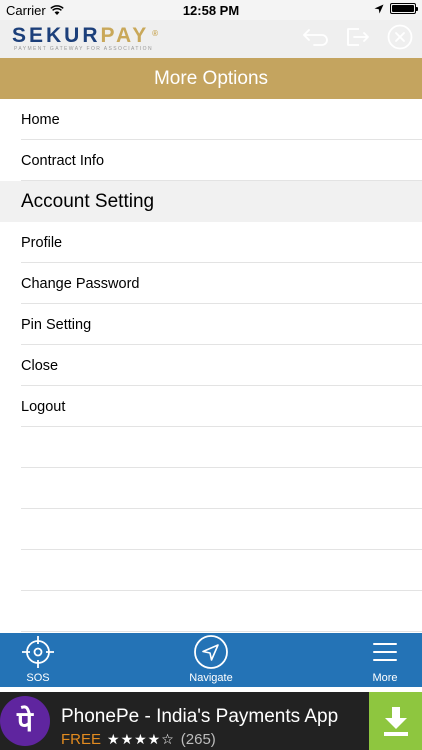 The image size is (422, 750). Describe the element at coordinates (156, 33) in the screenshot. I see `registered-mark: ®` at that location.